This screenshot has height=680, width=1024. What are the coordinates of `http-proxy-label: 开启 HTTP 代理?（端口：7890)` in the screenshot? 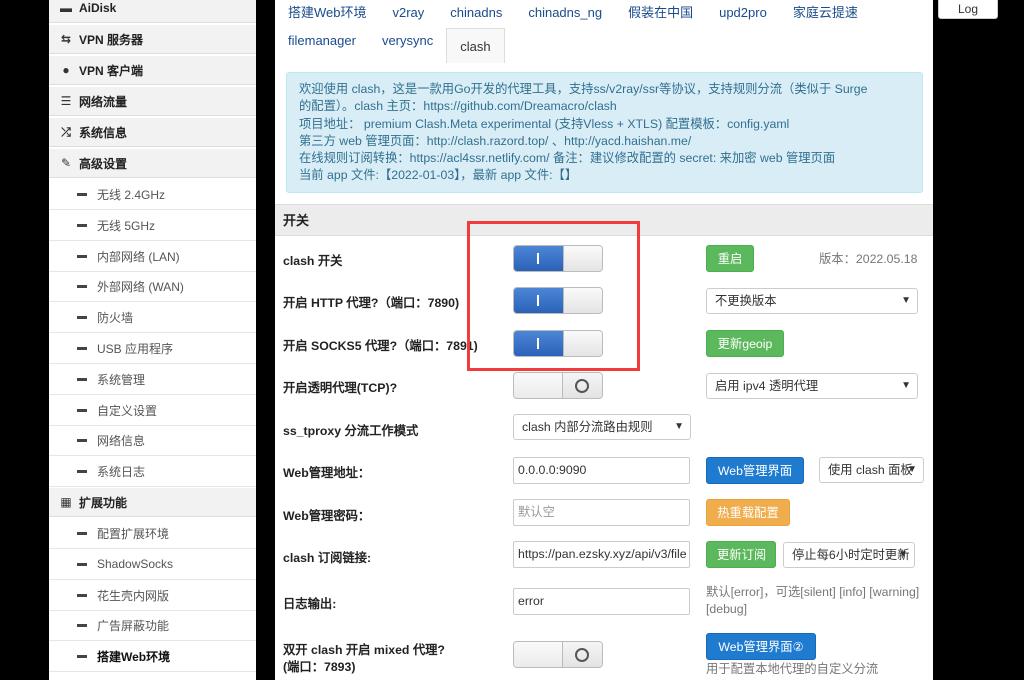 It's located at (371, 303).